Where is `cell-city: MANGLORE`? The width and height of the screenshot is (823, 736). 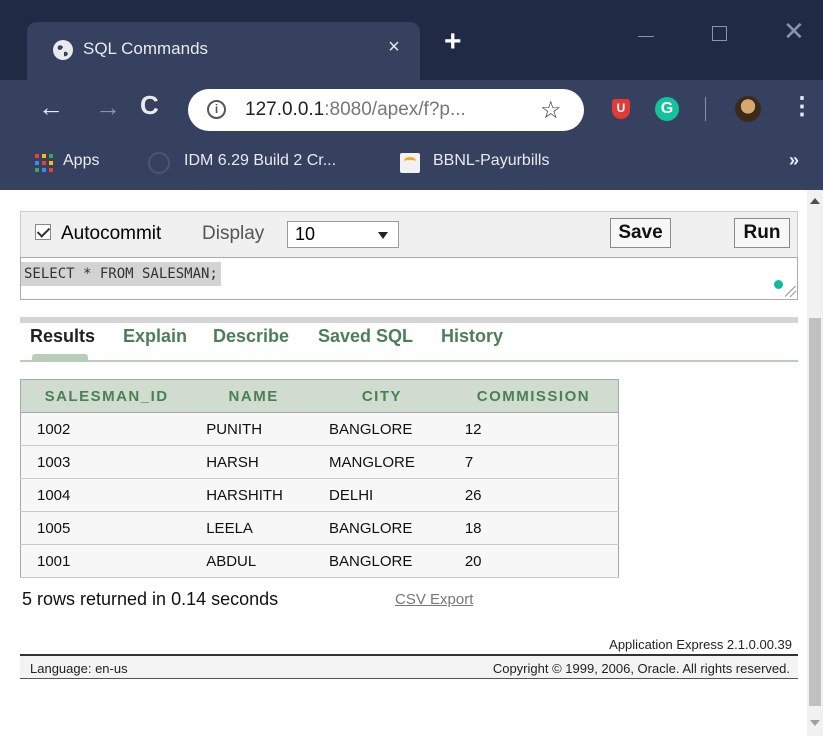
cell-city: MANGLORE is located at coordinates (382, 462).